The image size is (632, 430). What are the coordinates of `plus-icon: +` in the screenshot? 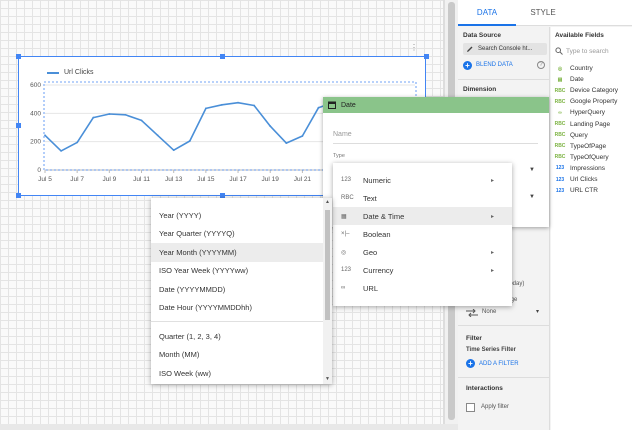 It's located at (470, 363).